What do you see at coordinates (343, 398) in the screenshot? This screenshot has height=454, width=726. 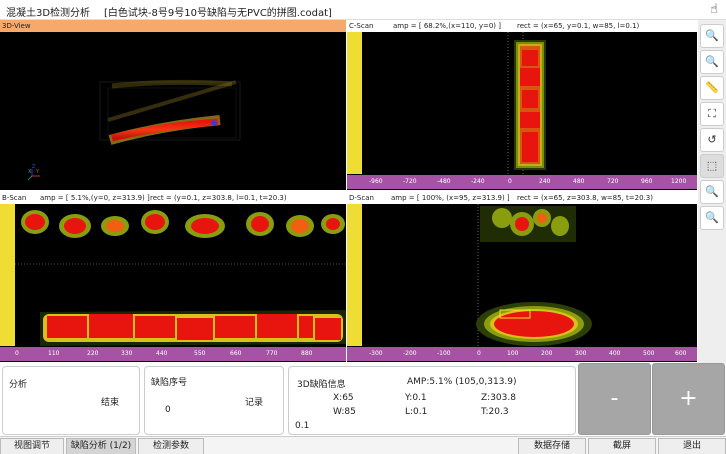 I see `defect-x: X:65` at bounding box center [343, 398].